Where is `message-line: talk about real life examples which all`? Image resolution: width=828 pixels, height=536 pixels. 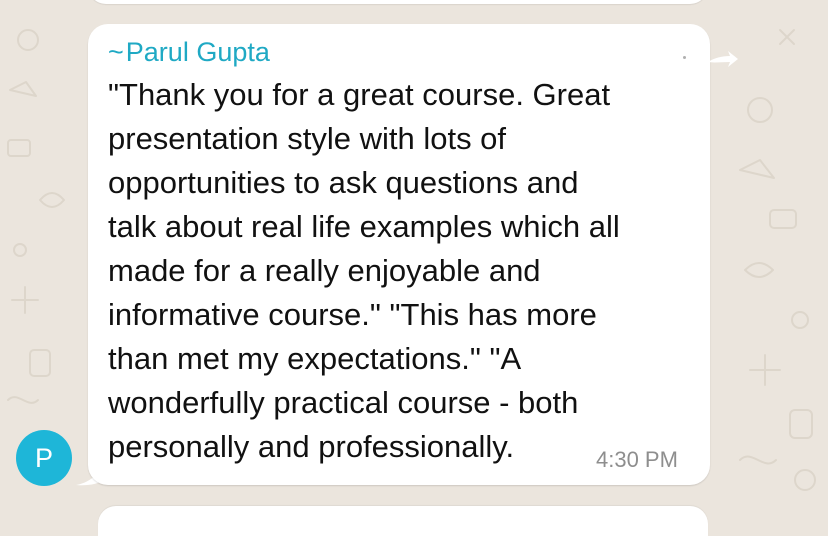
message-line: talk about real life examples which all is located at coordinates (364, 226).